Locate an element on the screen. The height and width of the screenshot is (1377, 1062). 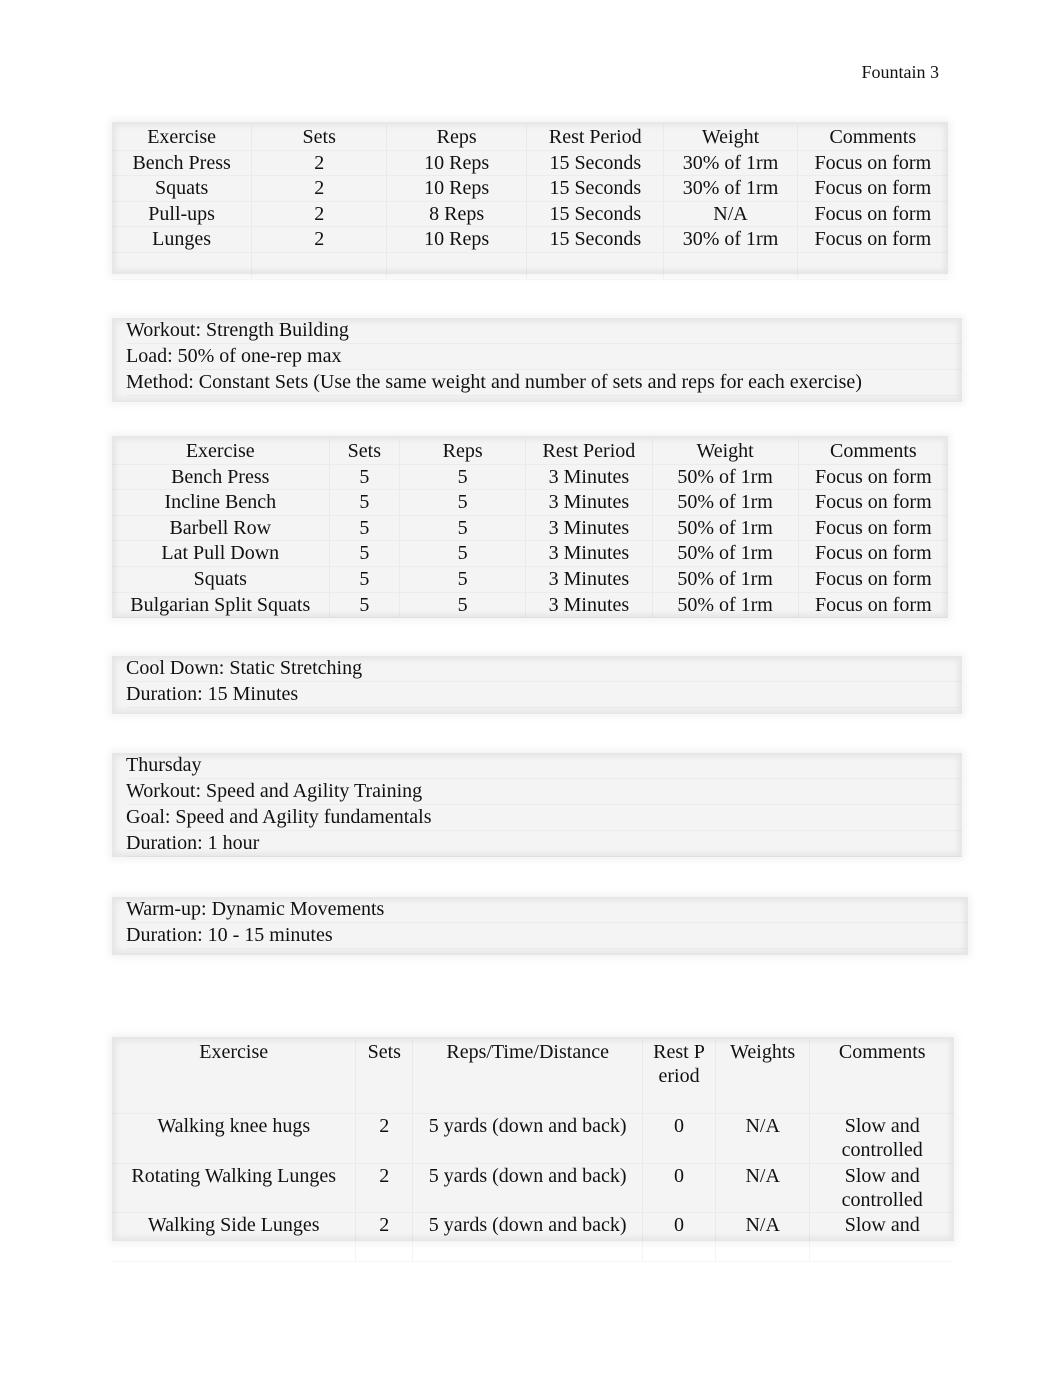
cell-exercise: Lunges is located at coordinates (182, 239).